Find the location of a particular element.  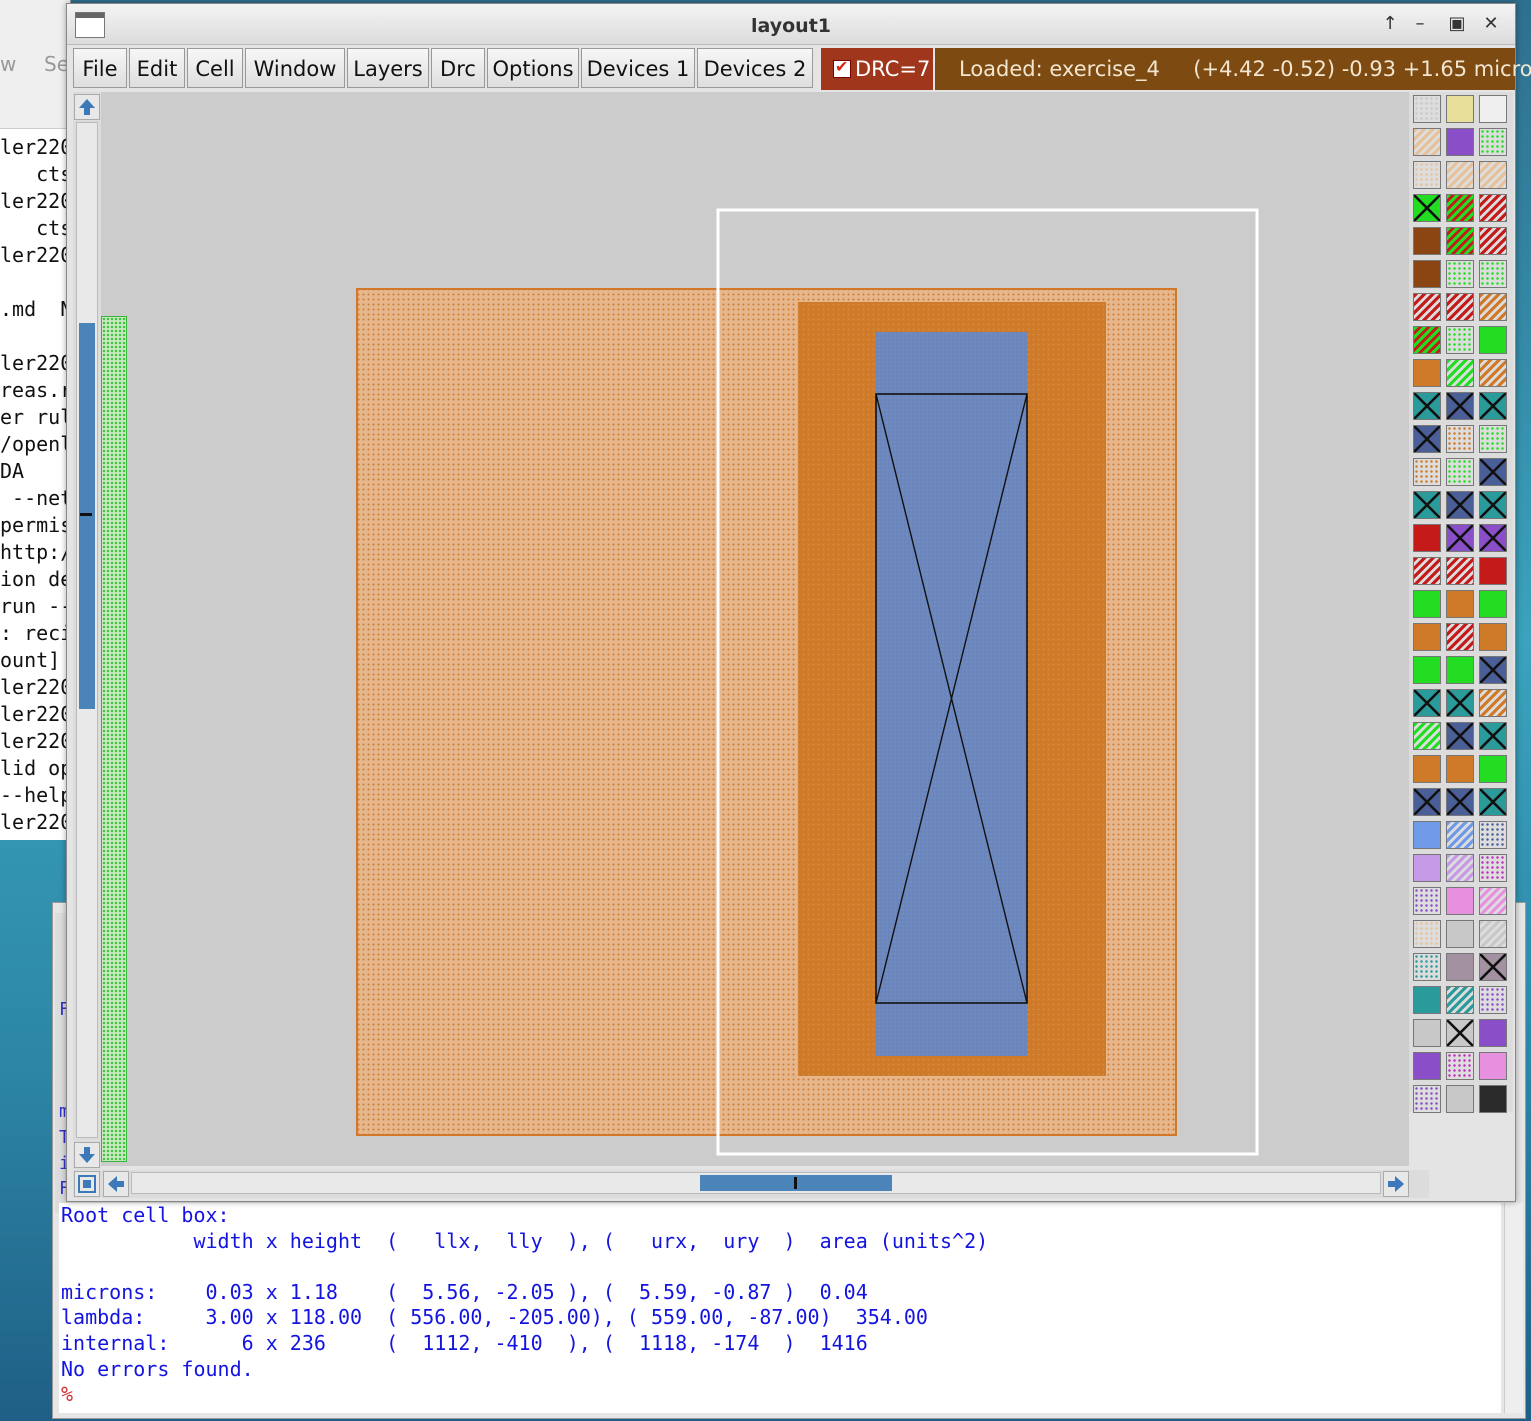

scroll-down-button is located at coordinates (87, 1155).